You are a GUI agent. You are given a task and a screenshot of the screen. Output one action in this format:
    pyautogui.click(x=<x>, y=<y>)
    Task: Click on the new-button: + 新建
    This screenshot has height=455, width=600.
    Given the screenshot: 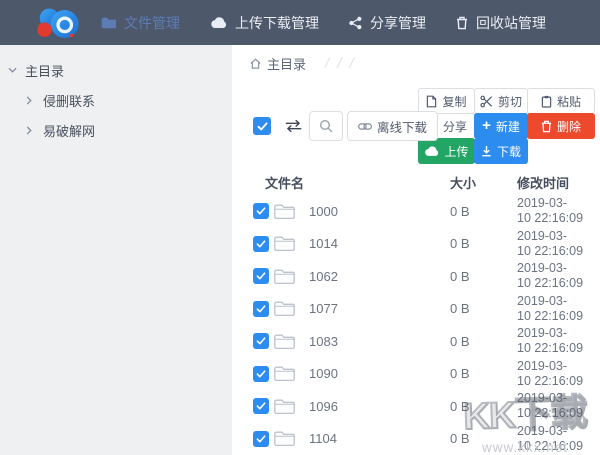 What is the action you would take?
    pyautogui.click(x=501, y=126)
    